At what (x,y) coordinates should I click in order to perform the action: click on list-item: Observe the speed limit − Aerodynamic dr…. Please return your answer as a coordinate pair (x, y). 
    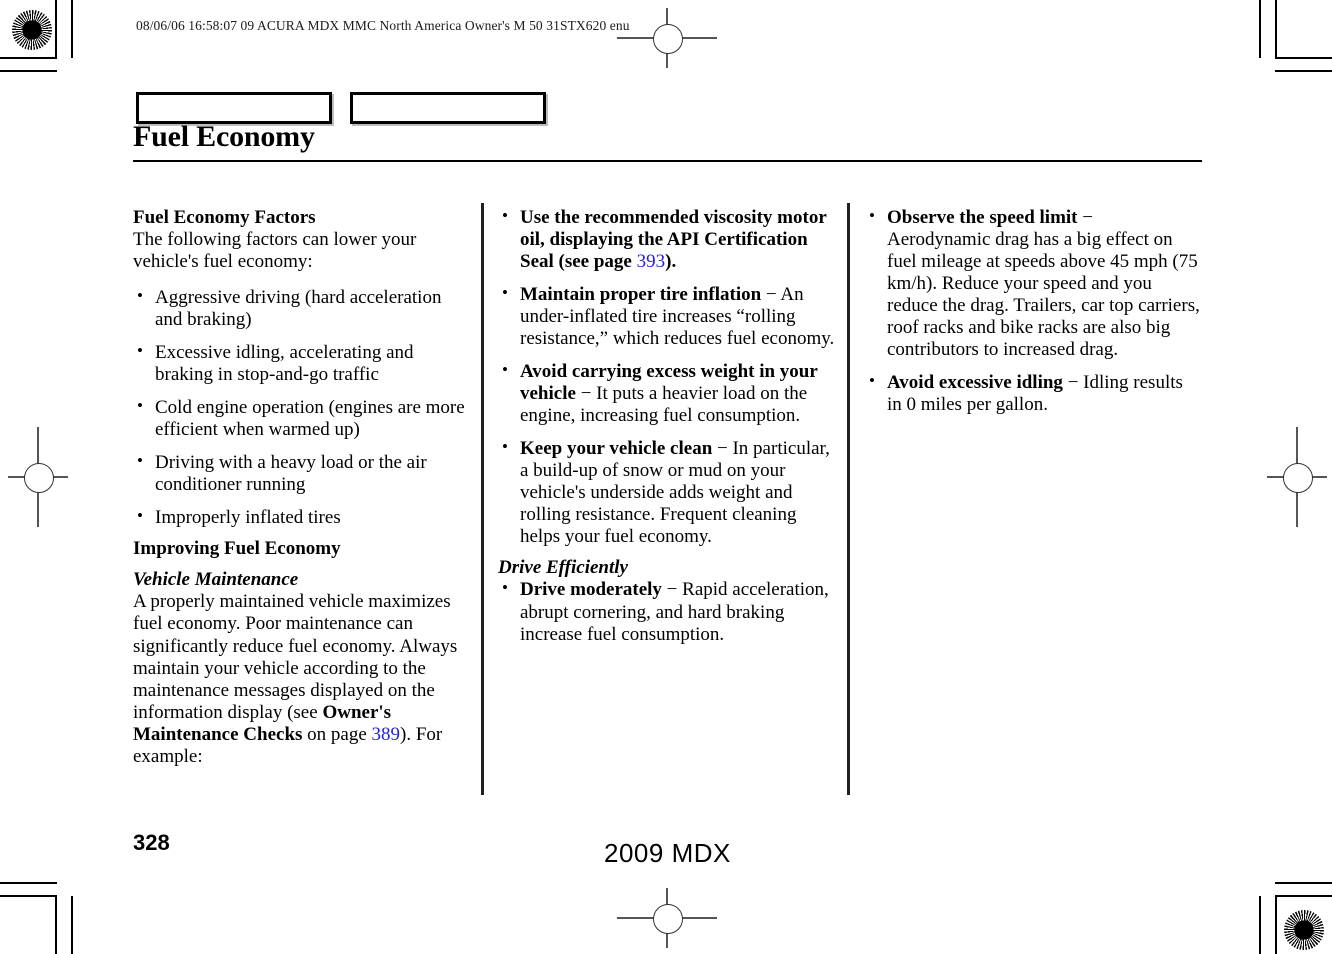
    Looking at the image, I should click on (1032, 283).